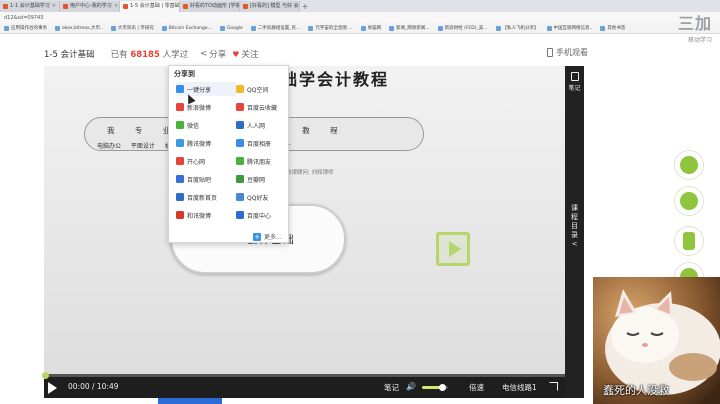  I want to click on share-option: 百度相册, so click(266, 143).